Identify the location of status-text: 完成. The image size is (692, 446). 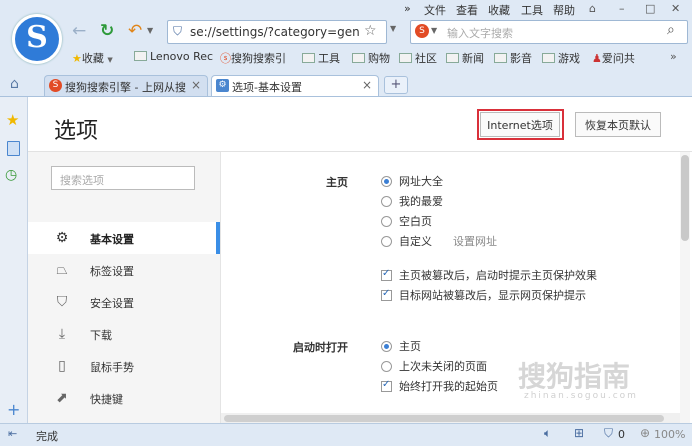
(47, 436).